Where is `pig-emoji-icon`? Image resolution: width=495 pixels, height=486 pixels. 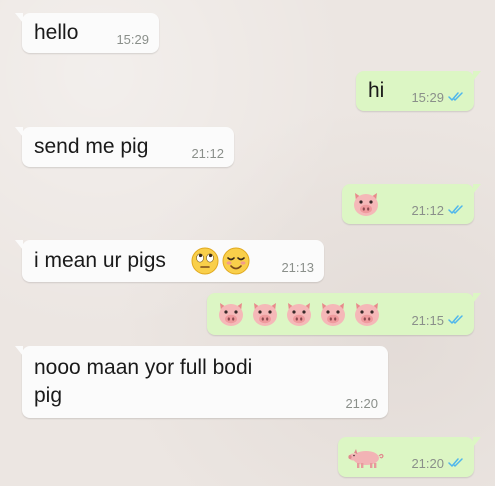 pig-emoji-icon is located at coordinates (366, 457).